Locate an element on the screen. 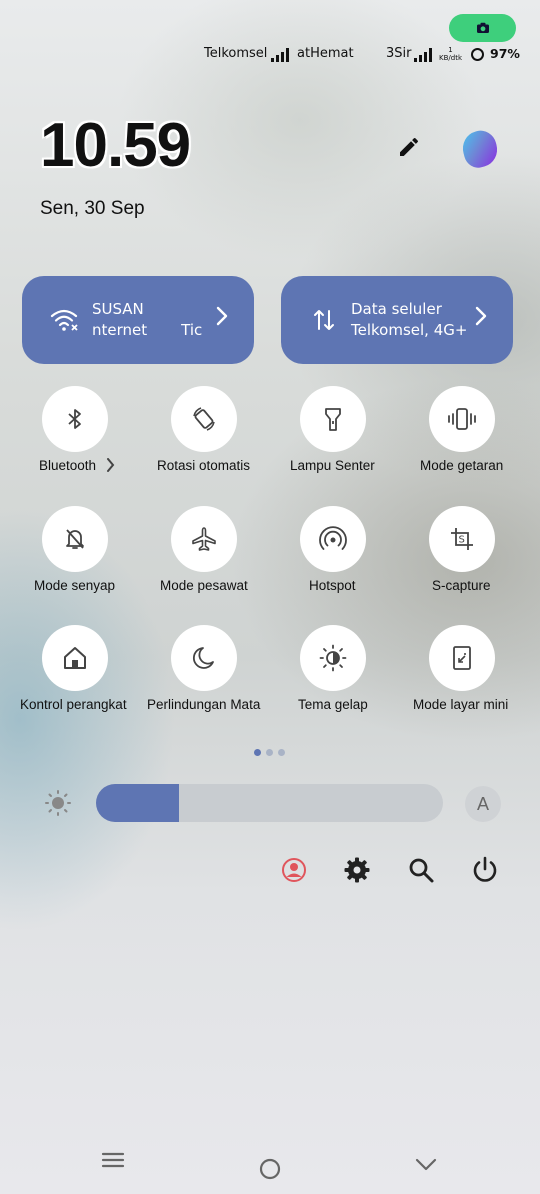 The height and width of the screenshot is (1194, 540). hotspot-tile is located at coordinates (333, 539).